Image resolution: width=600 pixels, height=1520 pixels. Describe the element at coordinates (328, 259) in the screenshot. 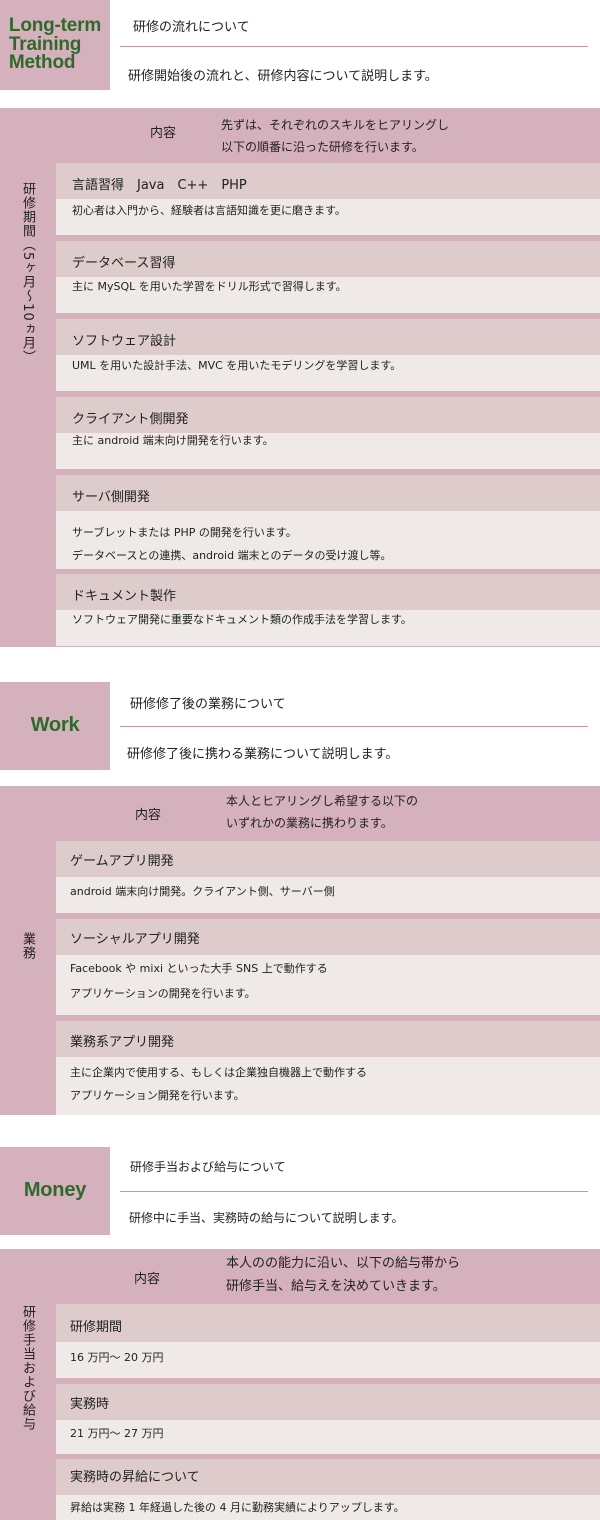

I see `training-item-title: データベース習得` at that location.